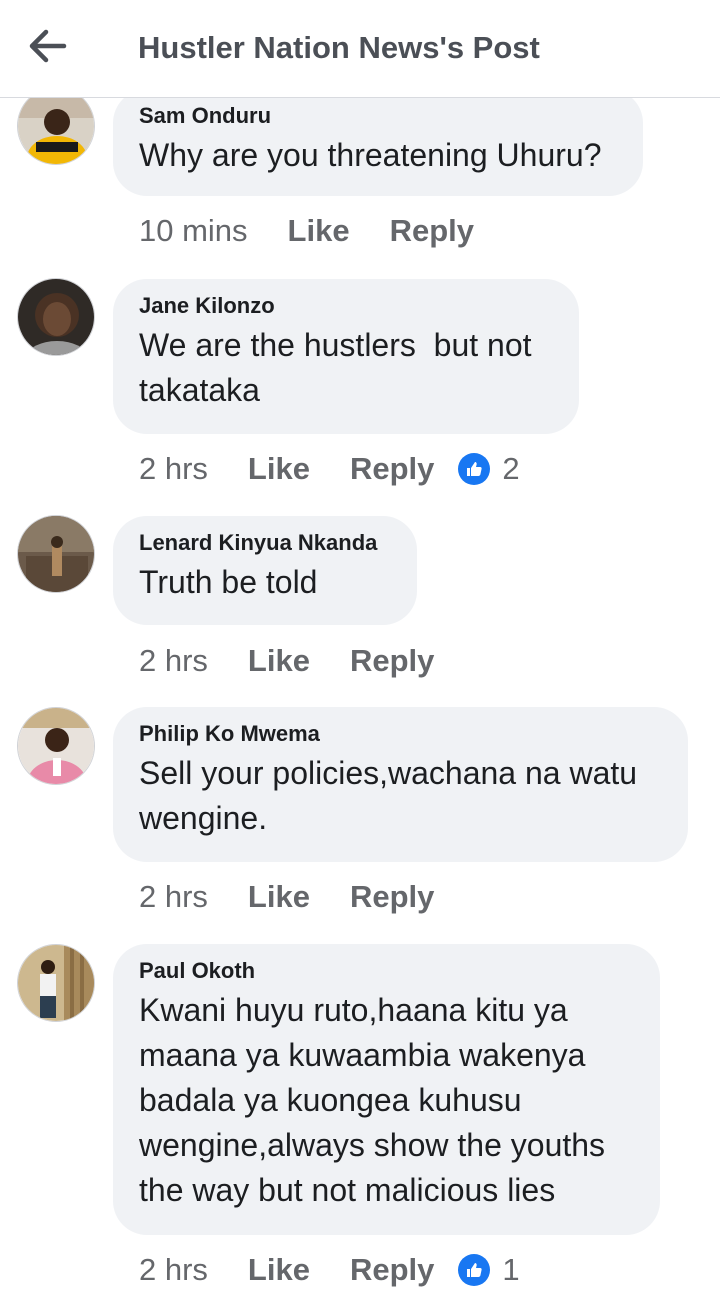 The image size is (720, 1295). I want to click on comment-text: Why are you threatening Uhuru?, so click(378, 155).